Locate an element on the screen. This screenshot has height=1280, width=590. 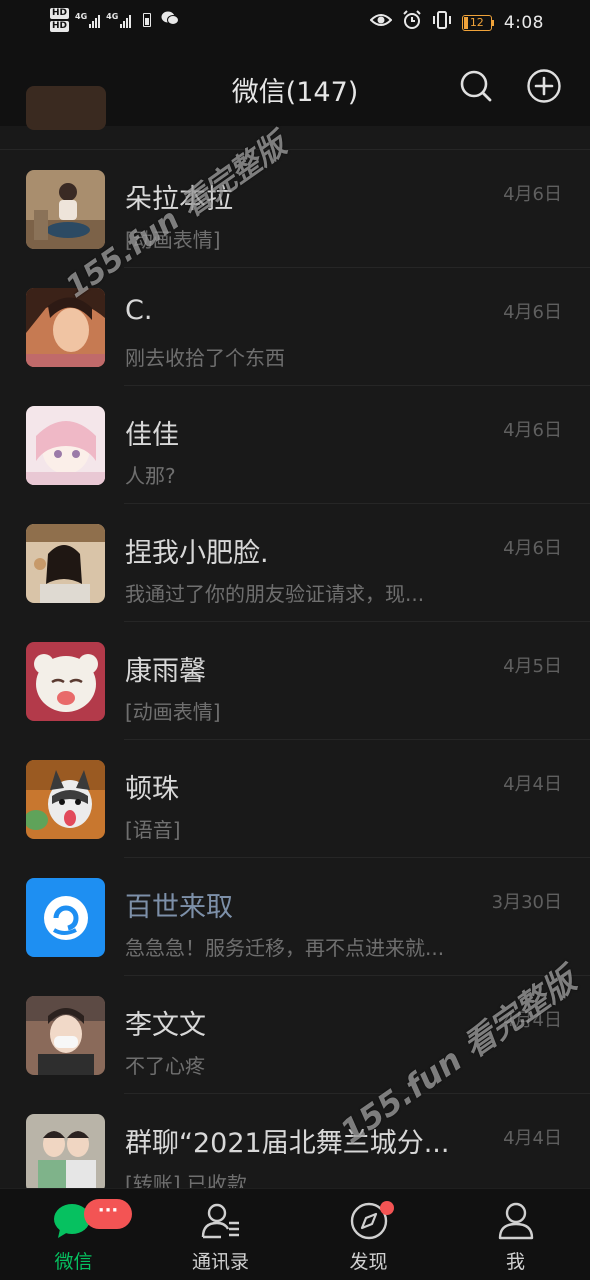
clock: 4:08 is located at coordinates (523, 22).